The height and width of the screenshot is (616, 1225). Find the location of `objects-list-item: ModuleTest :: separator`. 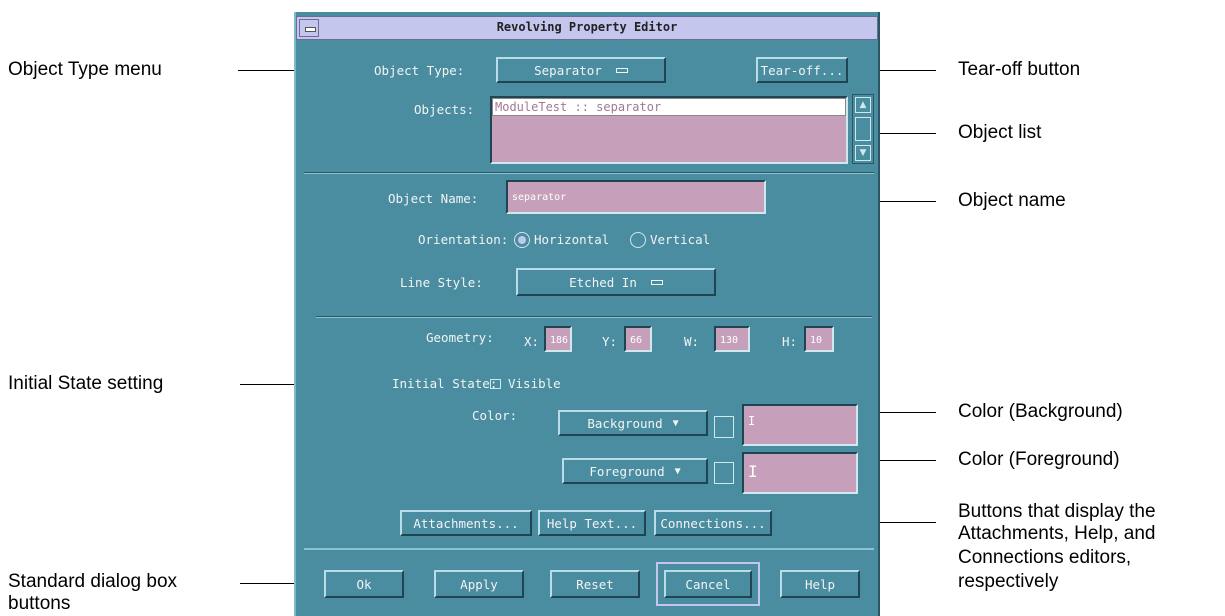

objects-list-item: ModuleTest :: separator is located at coordinates (669, 107).